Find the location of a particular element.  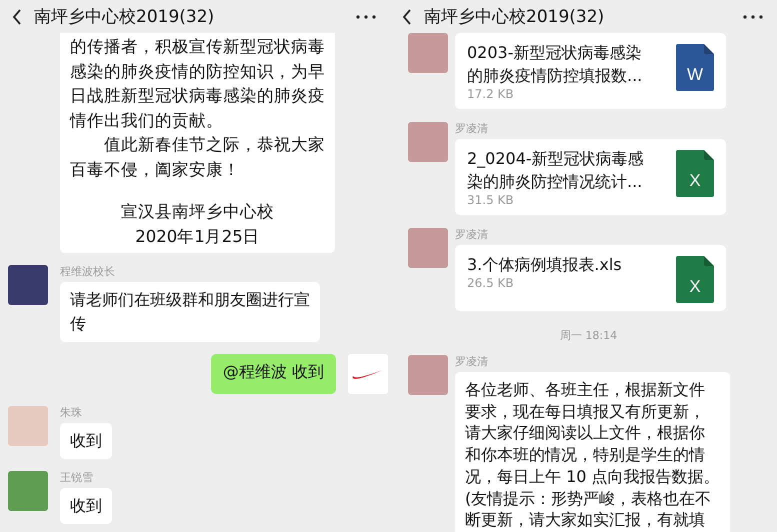

message-bubble: 的传播者，积极宣传新型冠状病毒 感染的肺炎疫情的防控知识，为早 日战胜新型冠状病毒感染的肺炎疫 情作出我们的贡献。 值此新春佳节之际，恭祝大家 百毒不侵，阖家安康！ 宣汉县南坪乡中心校 2020年1月25日 is located at coordinates (197, 143).